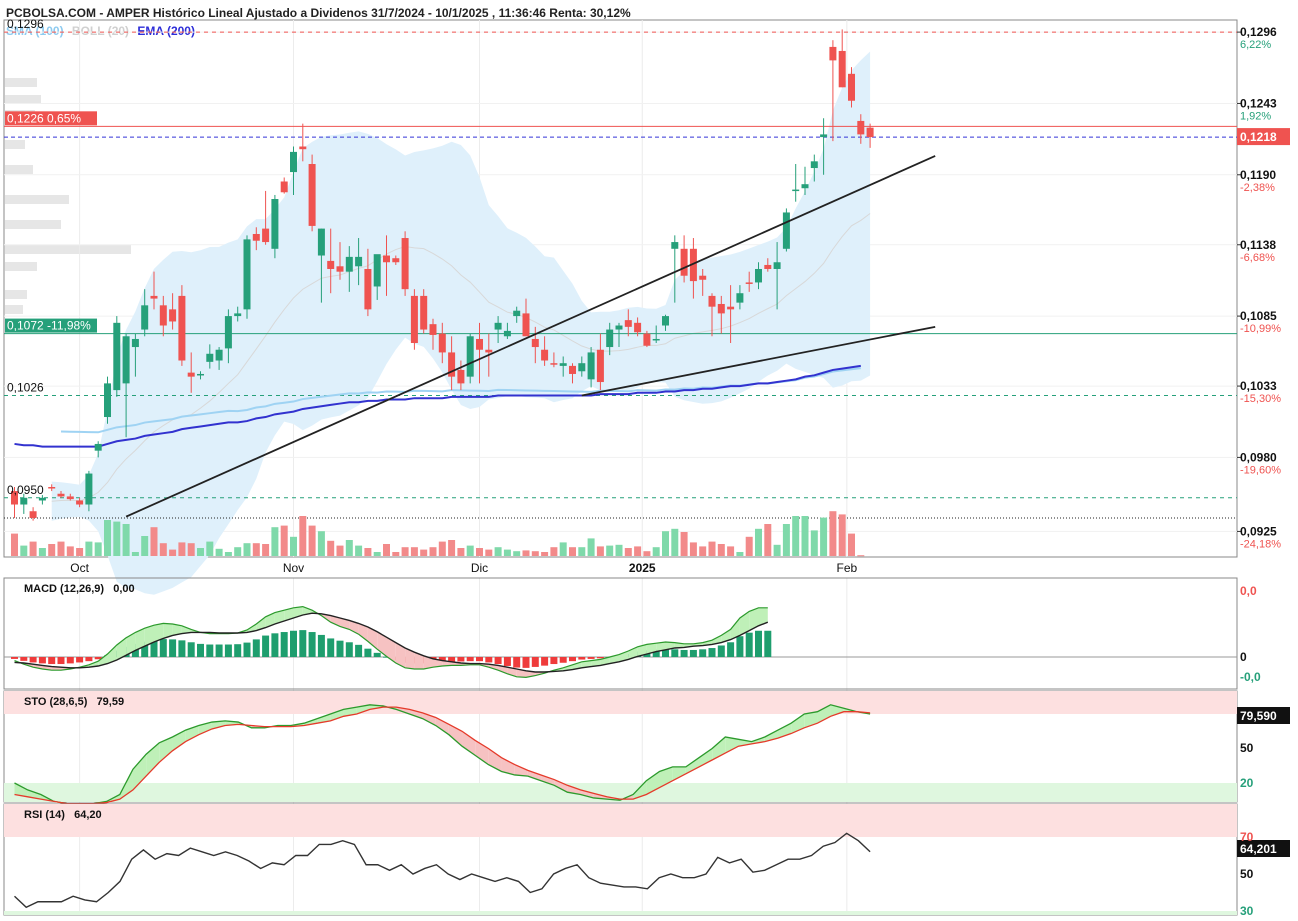 Image resolution: width=1298 pixels, height=921 pixels. I want to click on sto-panel-label: STO (28,6,5) 79,59, so click(74, 702).